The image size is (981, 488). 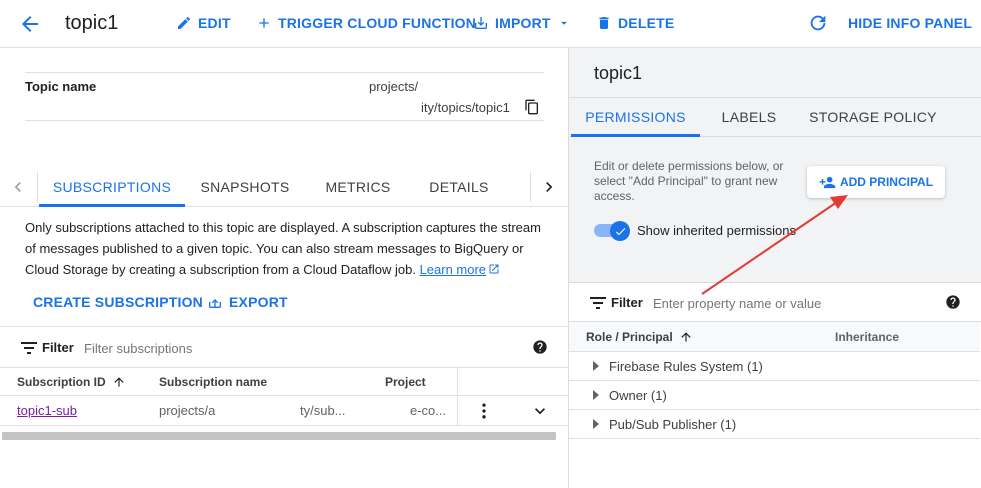 What do you see at coordinates (465, 107) in the screenshot?
I see `topic-path-line2: ity/topics/topic1` at bounding box center [465, 107].